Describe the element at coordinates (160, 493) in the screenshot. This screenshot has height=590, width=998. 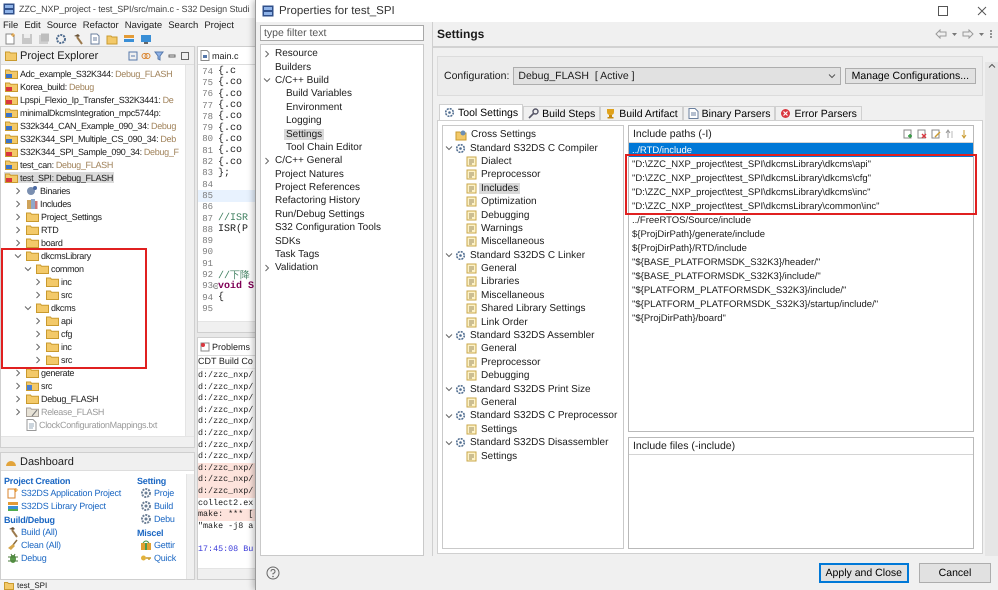
I see `dashboard-link: Proje` at that location.